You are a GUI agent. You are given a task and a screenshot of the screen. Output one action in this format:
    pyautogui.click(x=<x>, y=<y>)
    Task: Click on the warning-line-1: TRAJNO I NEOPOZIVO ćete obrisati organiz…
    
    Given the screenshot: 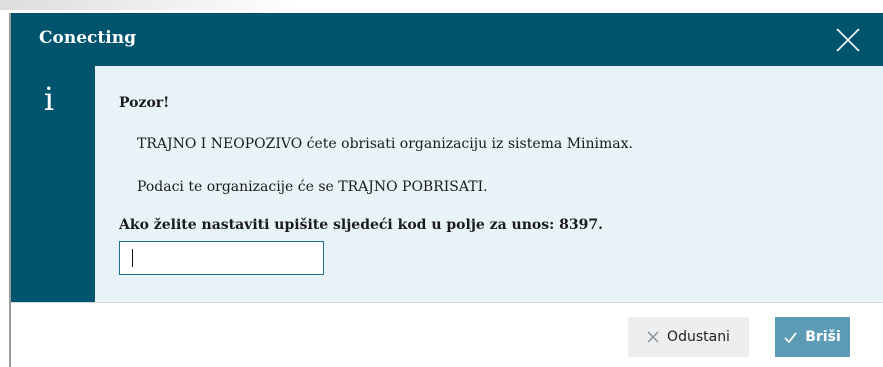 What is the action you would take?
    pyautogui.click(x=385, y=144)
    